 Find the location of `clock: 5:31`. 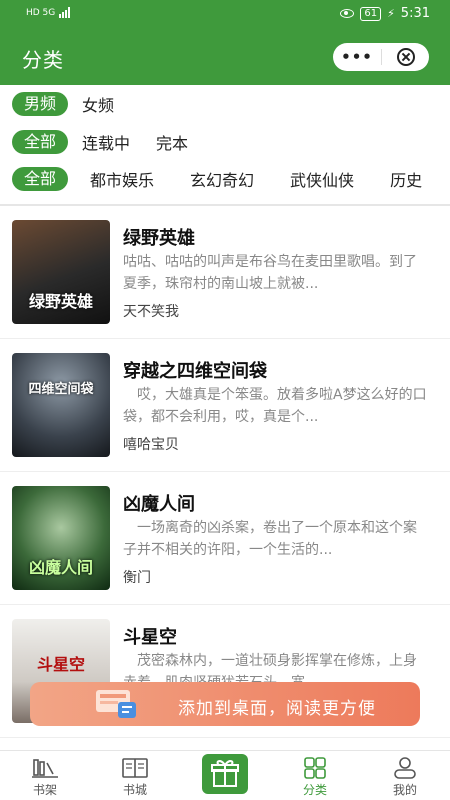

clock: 5:31 is located at coordinates (415, 13).